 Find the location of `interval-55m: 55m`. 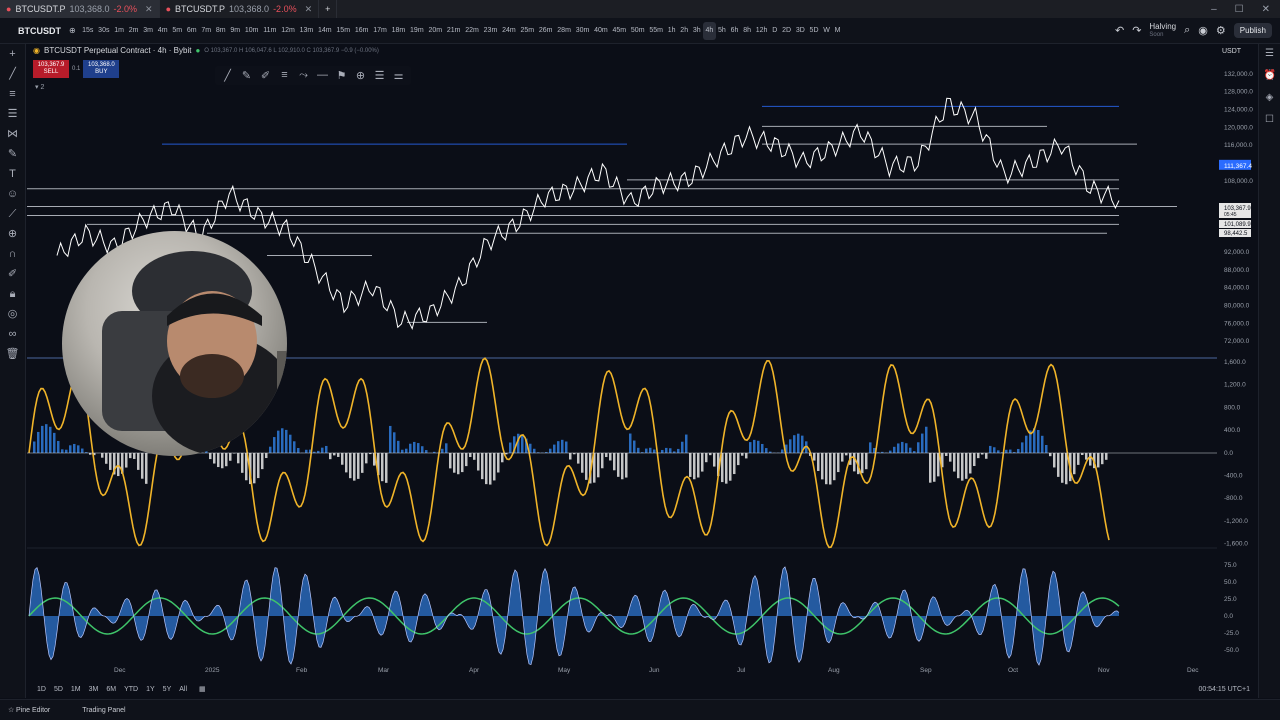

interval-55m: 55m is located at coordinates (656, 31).